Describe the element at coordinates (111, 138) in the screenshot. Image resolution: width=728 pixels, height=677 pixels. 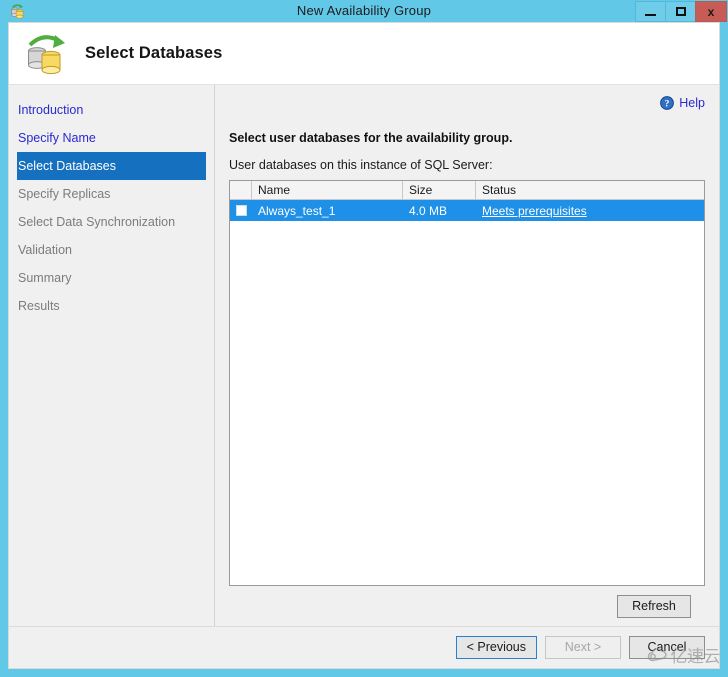
I see `sidebar-item-specify-name: Specify Name` at that location.